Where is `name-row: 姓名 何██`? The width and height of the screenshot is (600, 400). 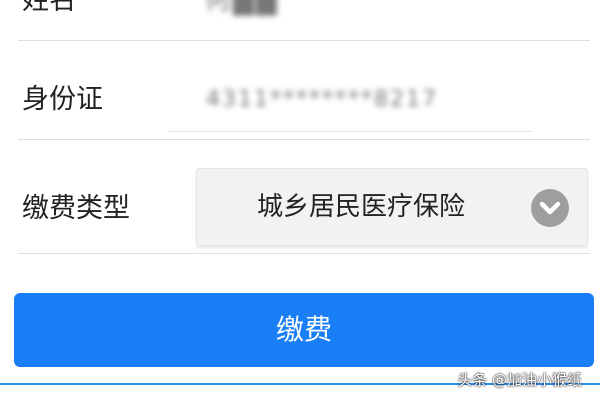 name-row: 姓名 何██ is located at coordinates (300, 20).